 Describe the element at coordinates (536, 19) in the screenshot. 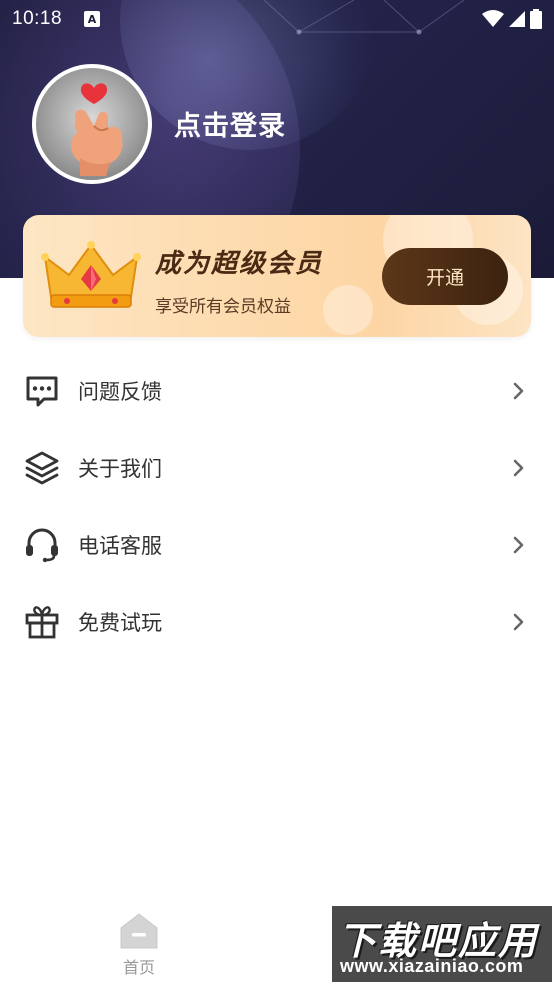

I see `battery-icon` at that location.